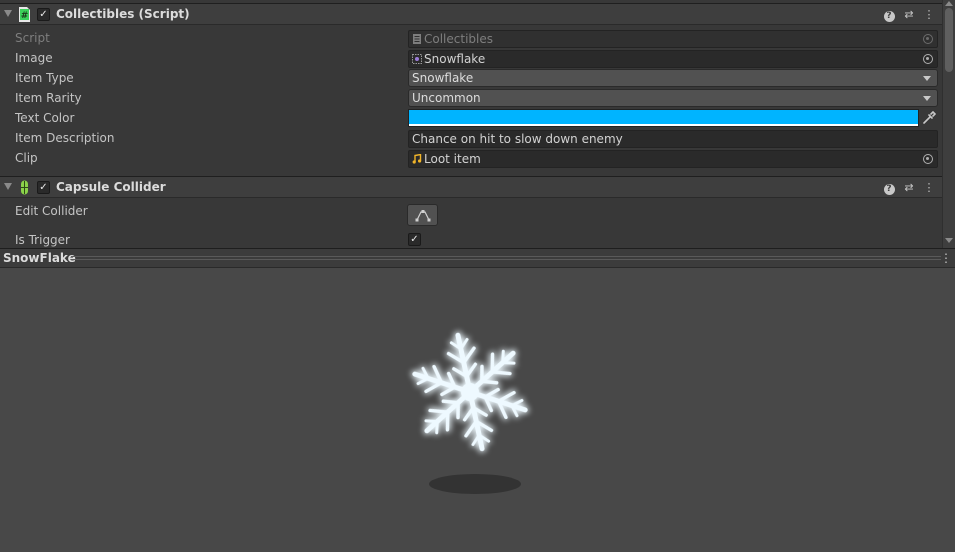  Describe the element at coordinates (123, 14) in the screenshot. I see `collectibles-title: Collectibles (Script)` at that location.